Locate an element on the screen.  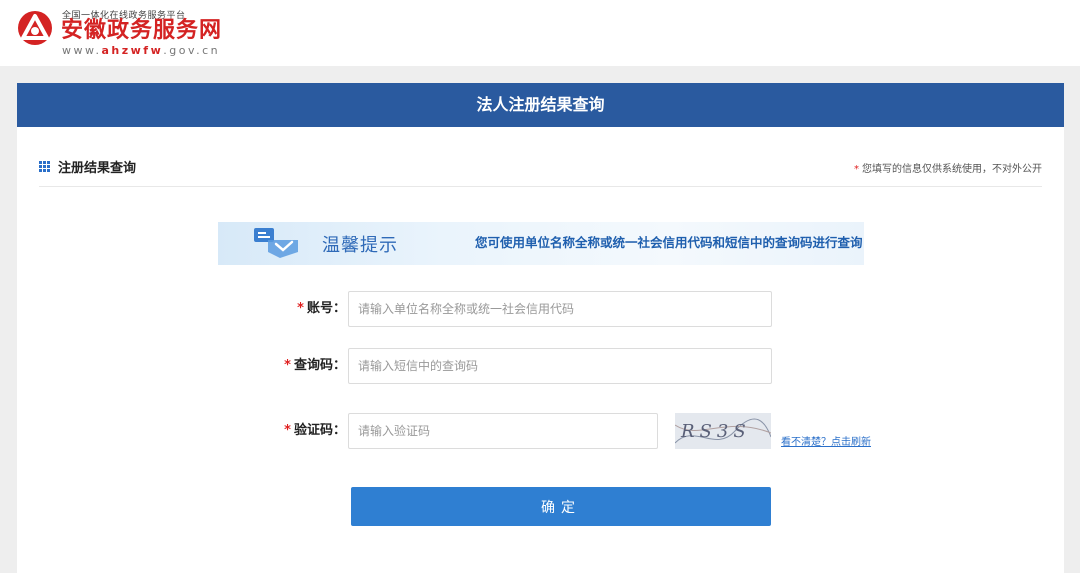
tip-banner: 温馨提示 您可使用单位名称全称或统一社会信用代码和短信中的查询码进行查询 is located at coordinates (541, 243).